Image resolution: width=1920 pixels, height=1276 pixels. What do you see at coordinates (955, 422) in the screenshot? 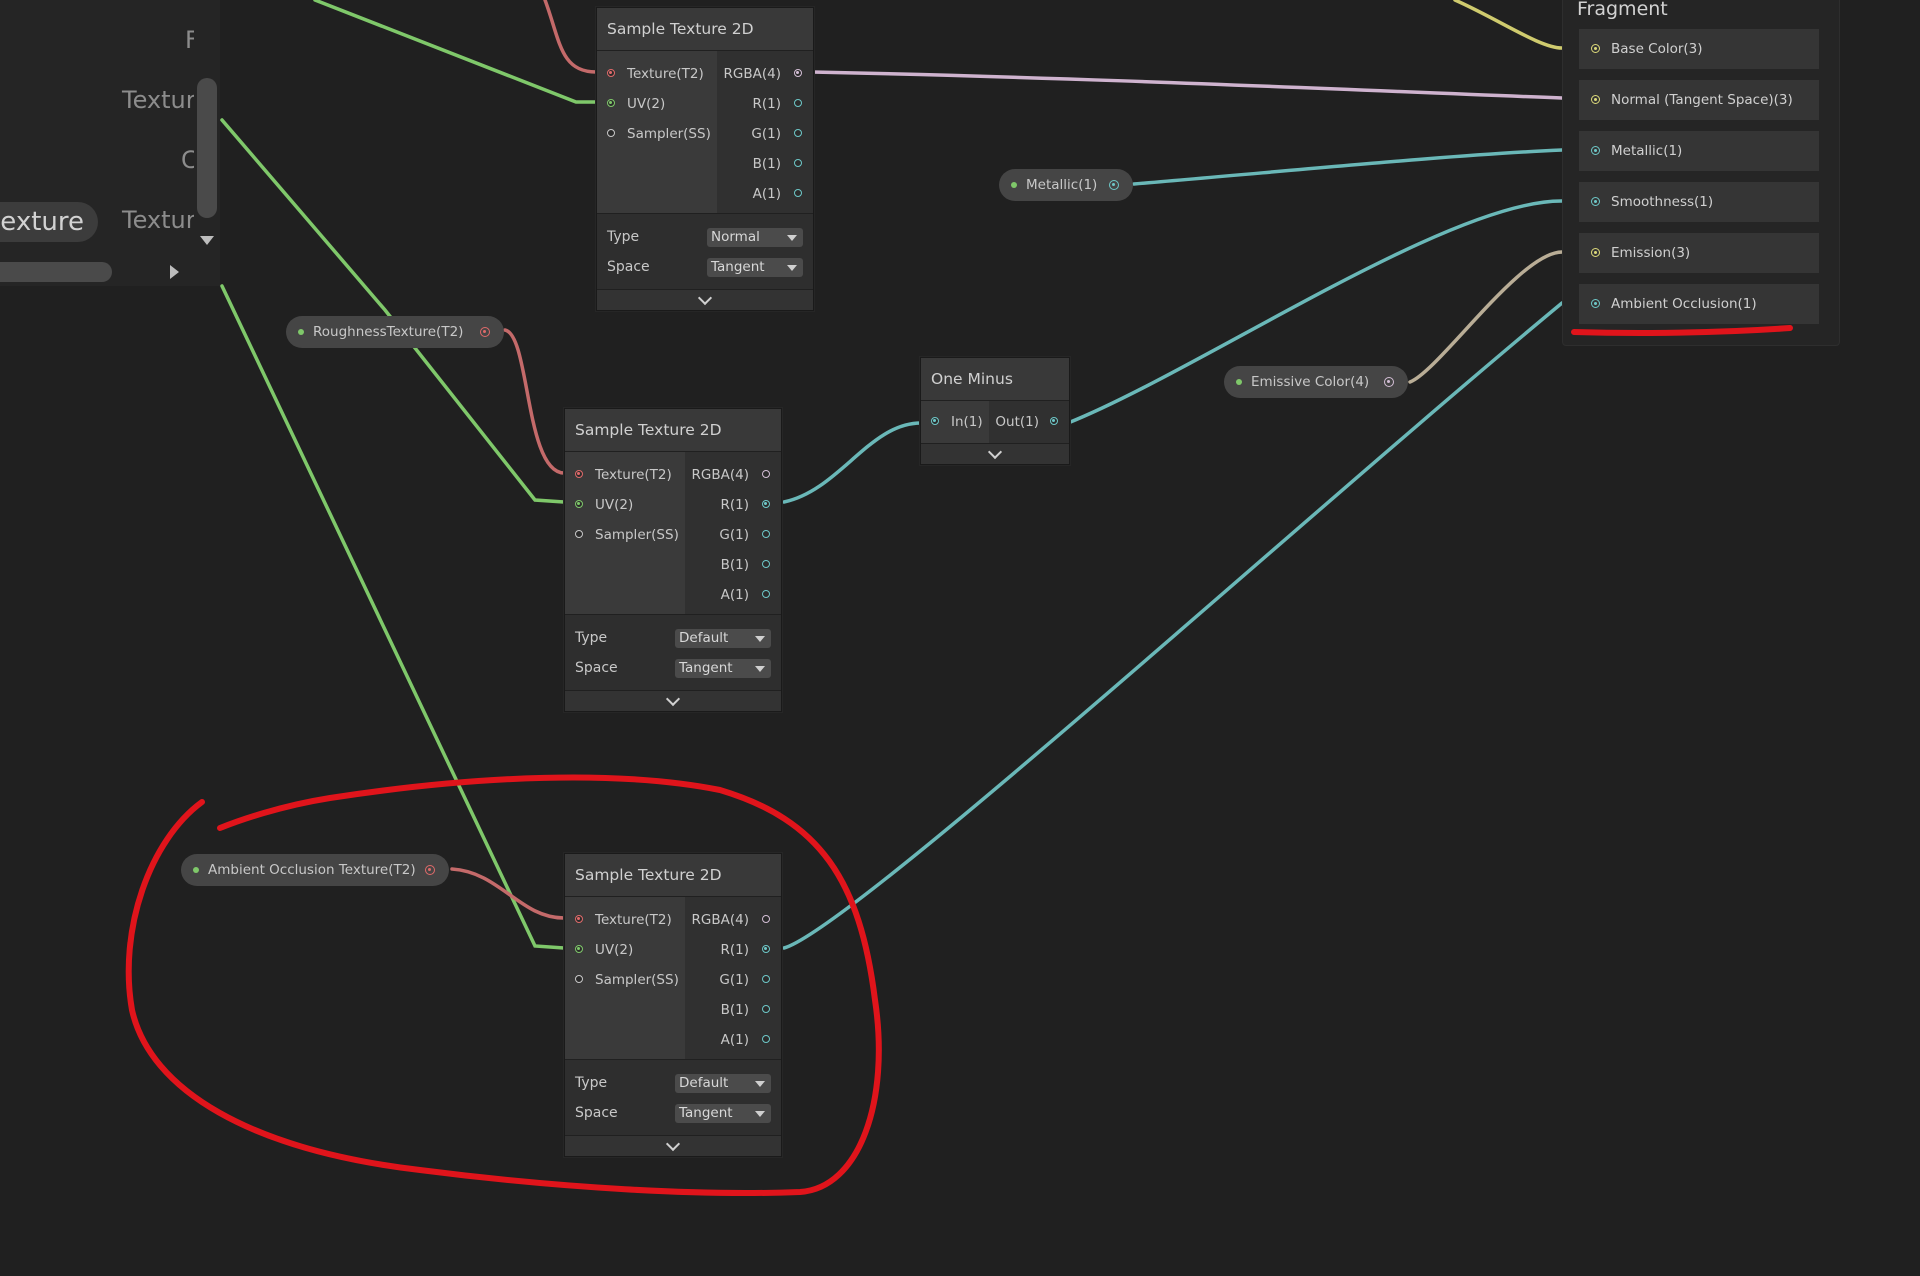
I see `input-port-in: In(1)` at bounding box center [955, 422].